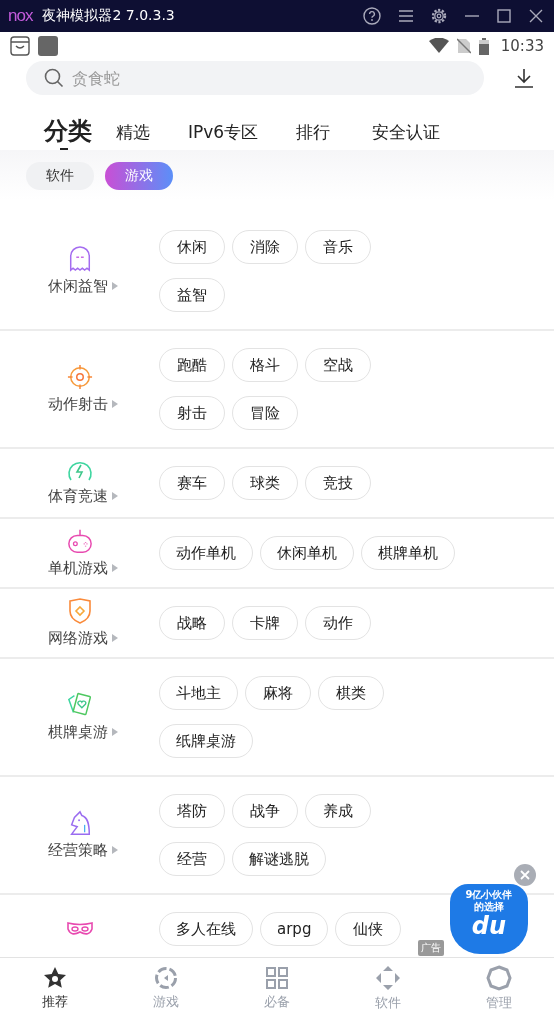 This screenshot has width=554, height=1018. What do you see at coordinates (206, 553) in the screenshot?
I see `tag-chip: 动作单机` at bounding box center [206, 553].